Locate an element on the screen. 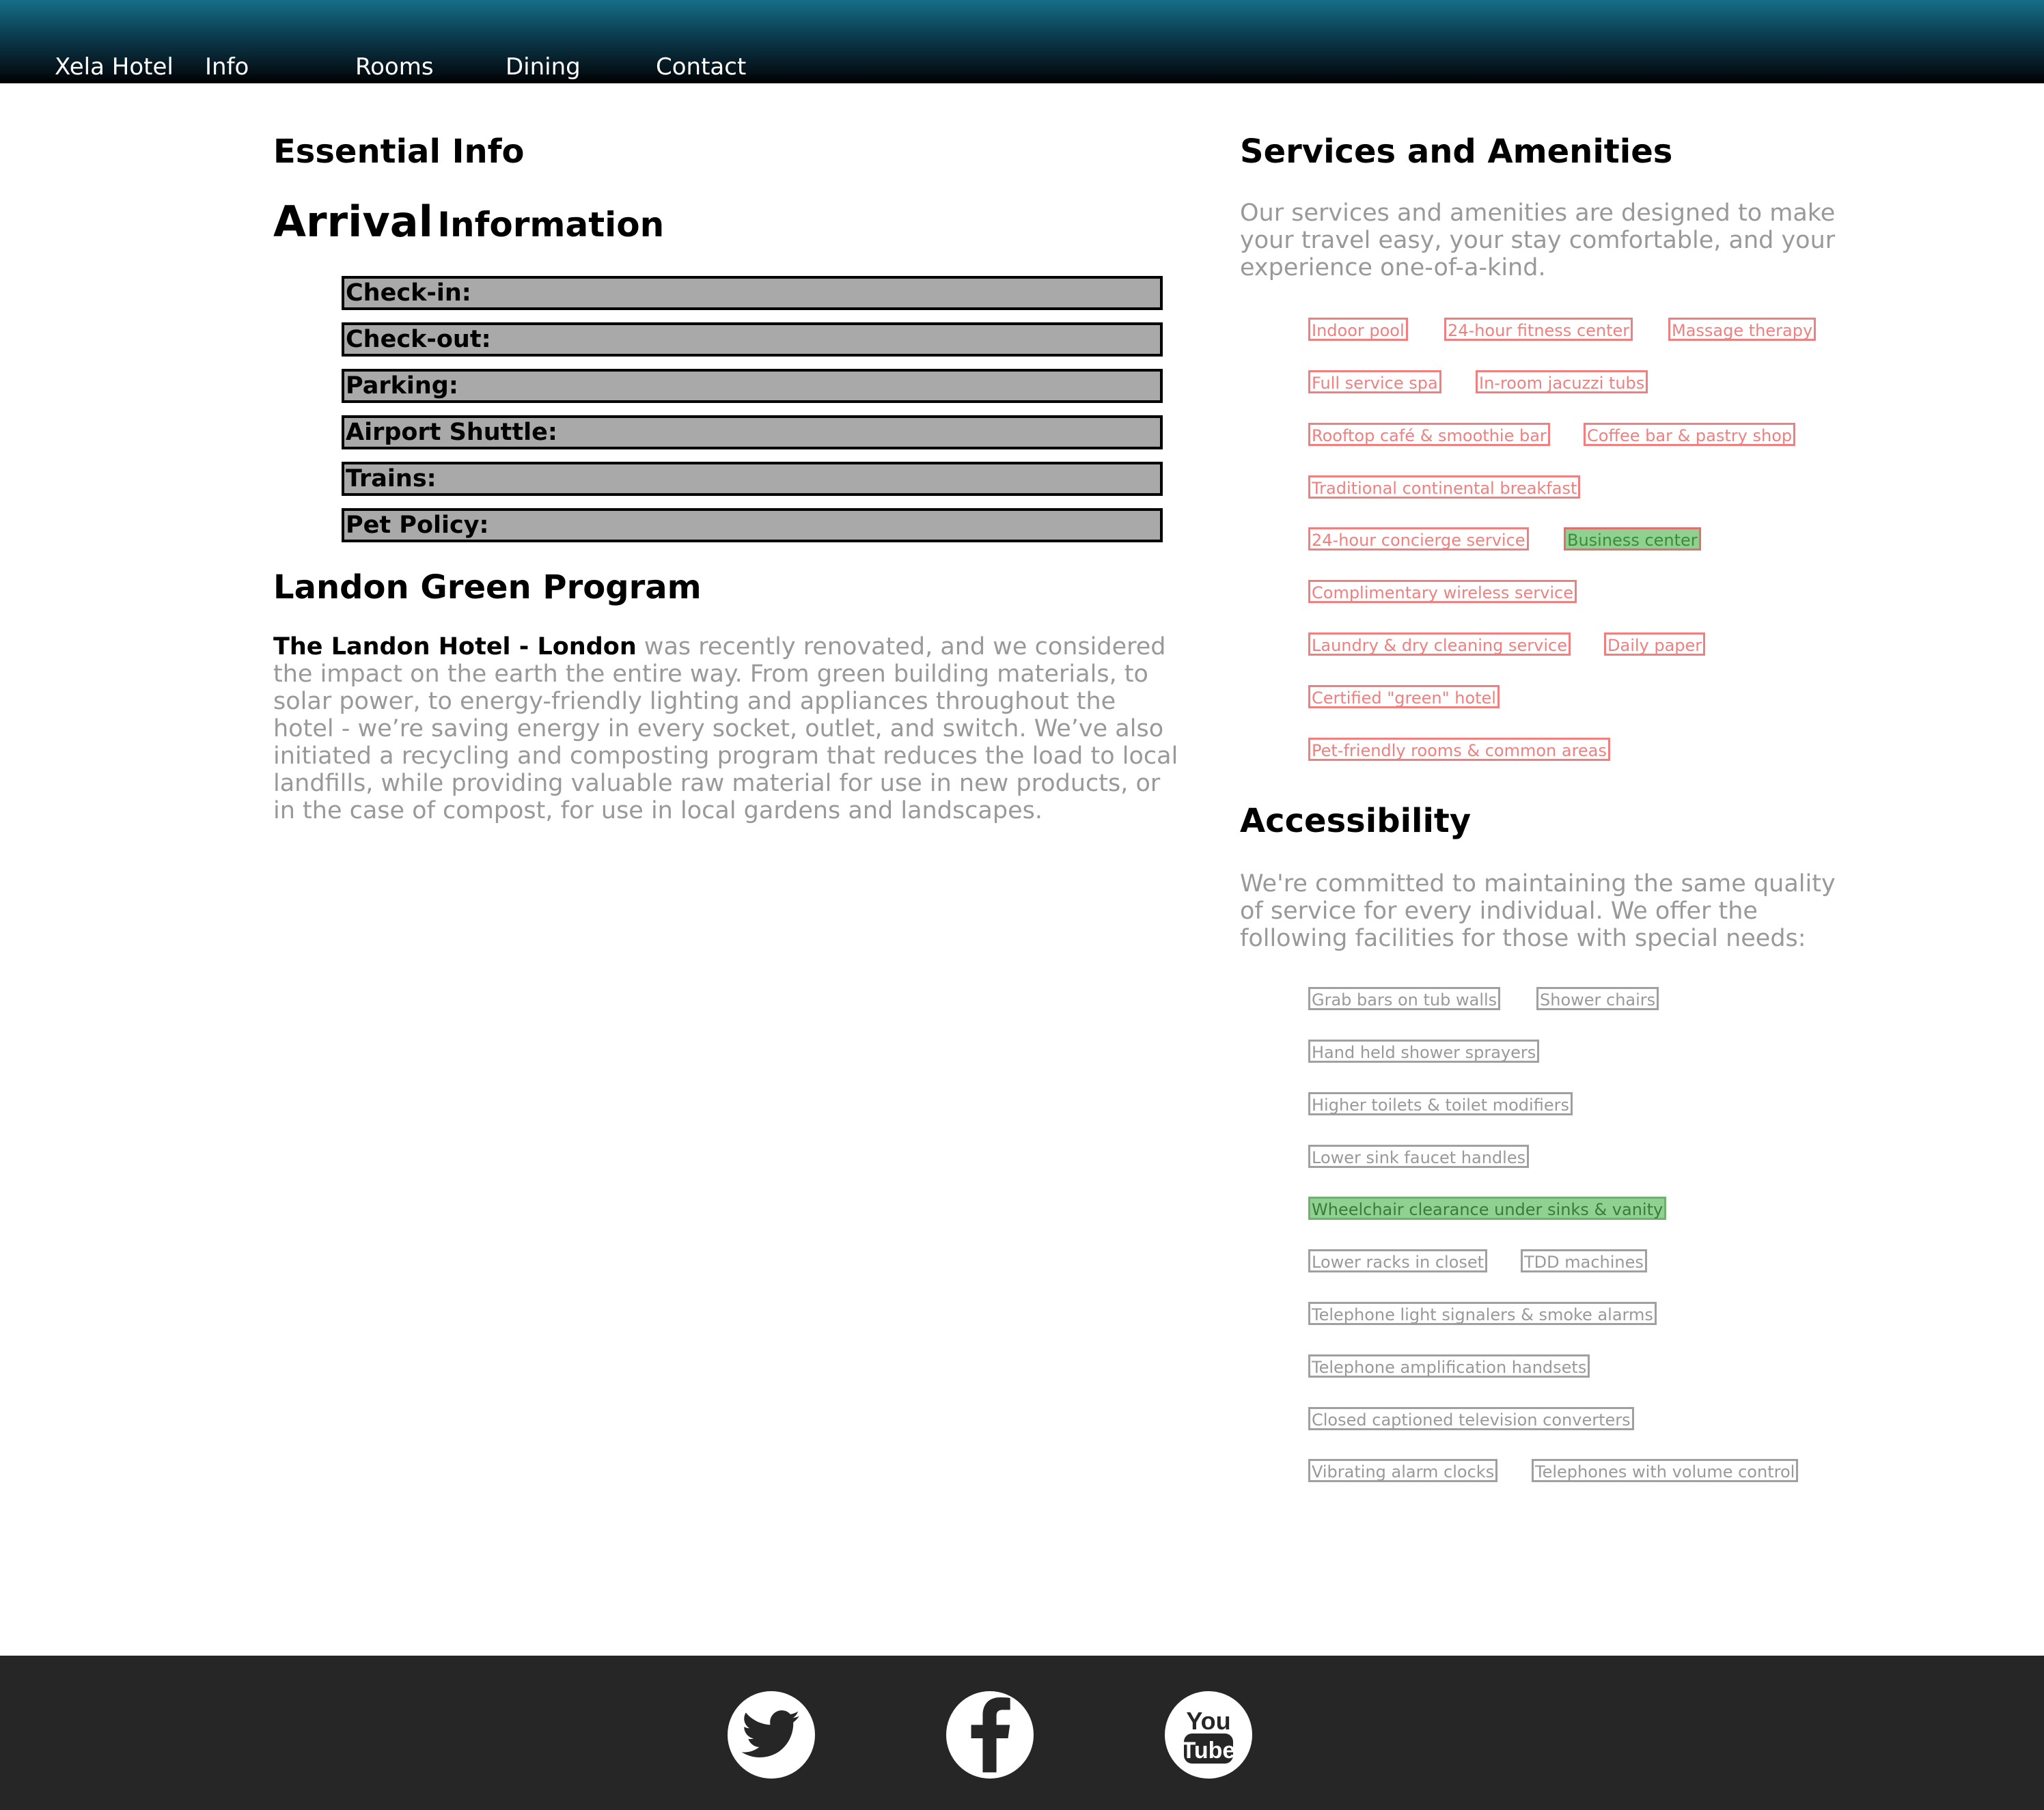  twitter-icon is located at coordinates (771, 1733).